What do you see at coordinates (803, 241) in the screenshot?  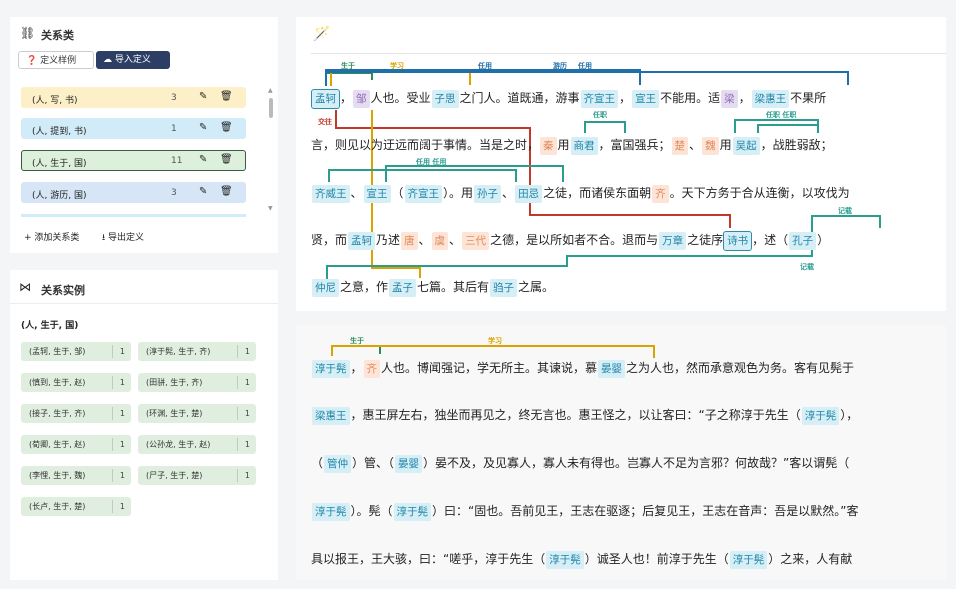 I see `entity-person: 孔子` at bounding box center [803, 241].